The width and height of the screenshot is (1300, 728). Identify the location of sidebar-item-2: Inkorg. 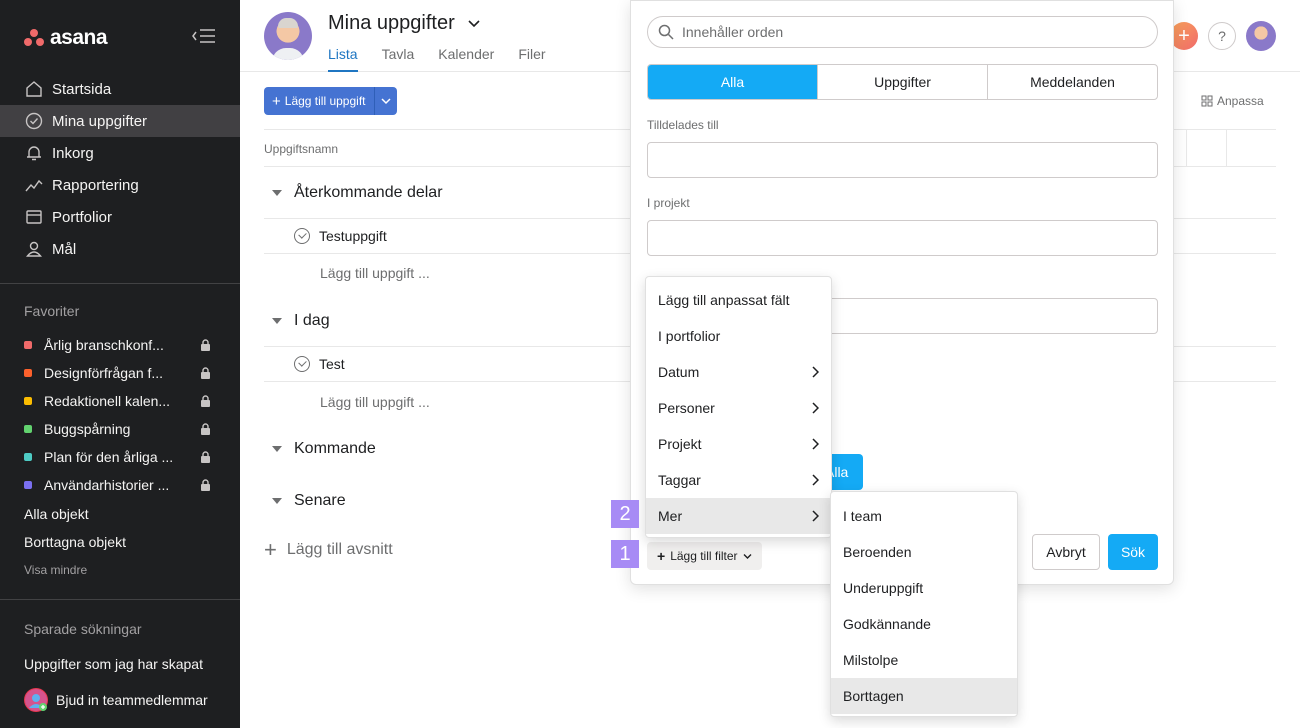
(120, 153).